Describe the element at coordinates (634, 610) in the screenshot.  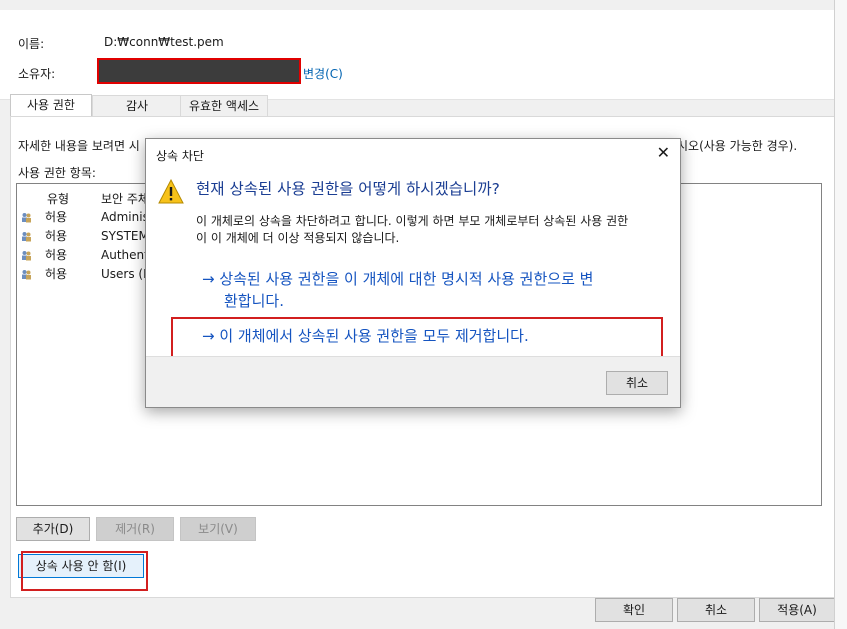
I see `ok-button: 확인` at that location.